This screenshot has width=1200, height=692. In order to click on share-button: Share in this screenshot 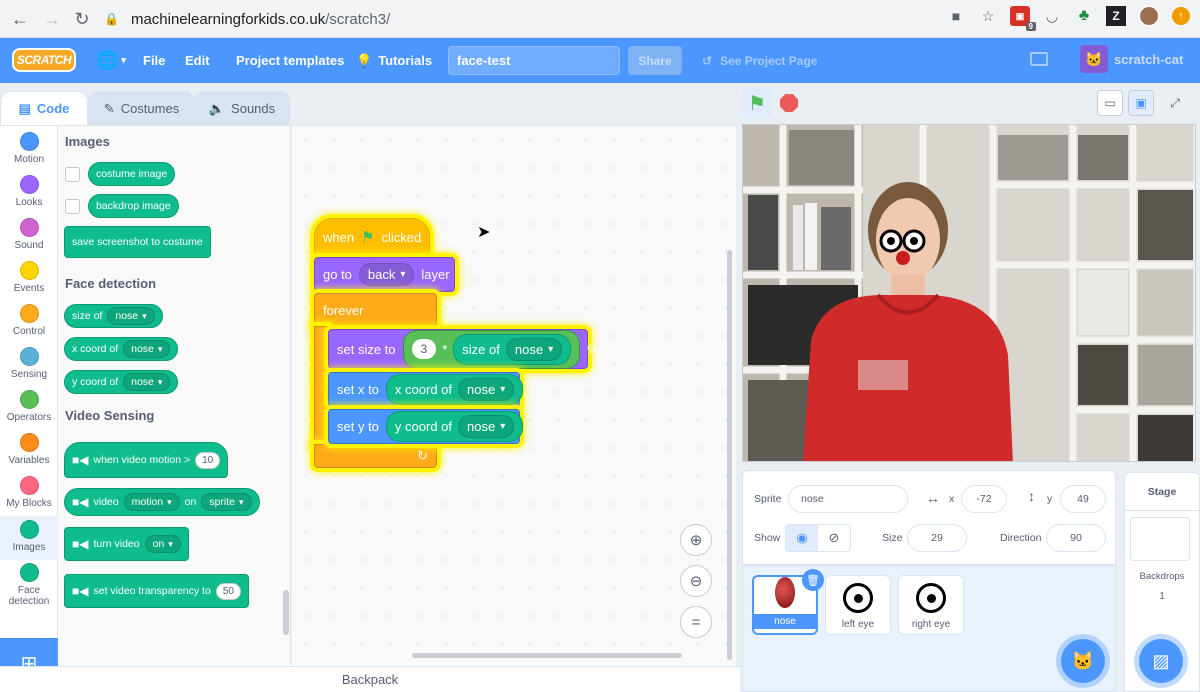, I will do `click(655, 60)`.